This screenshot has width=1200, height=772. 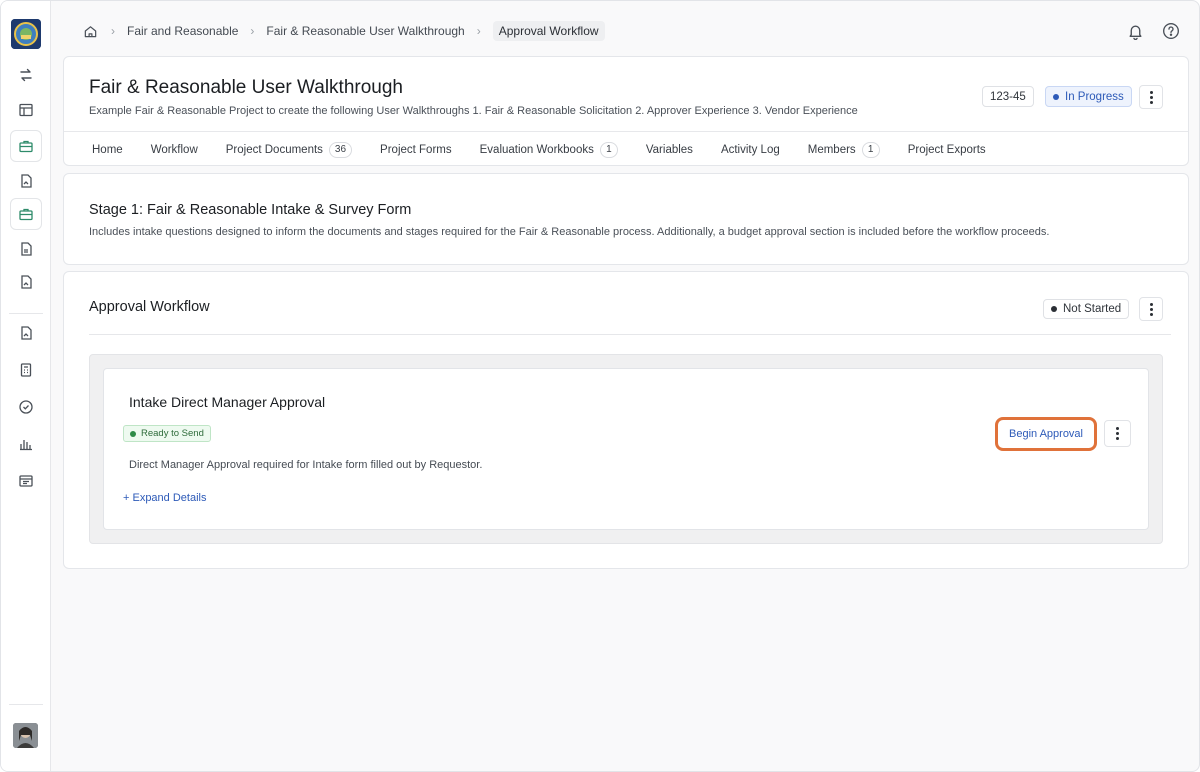 What do you see at coordinates (172, 433) in the screenshot?
I see `ready-status-label: Ready to Send` at bounding box center [172, 433].